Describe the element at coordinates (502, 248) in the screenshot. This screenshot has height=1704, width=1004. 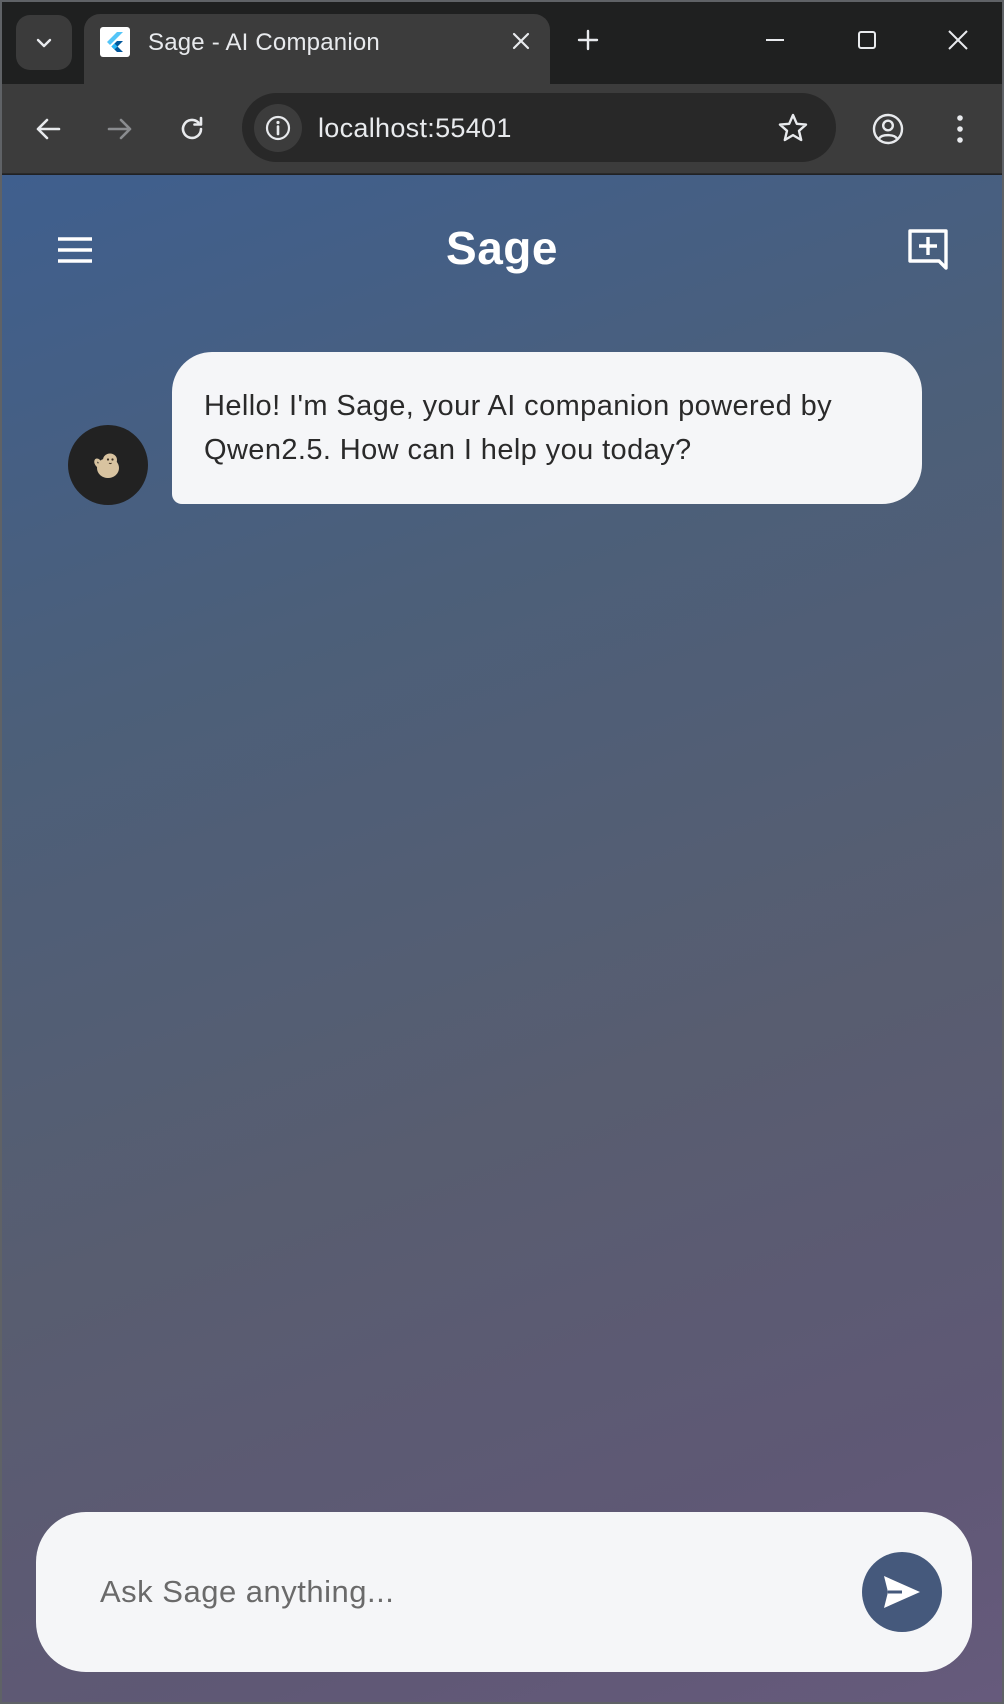
I see `app-title: Sage` at that location.